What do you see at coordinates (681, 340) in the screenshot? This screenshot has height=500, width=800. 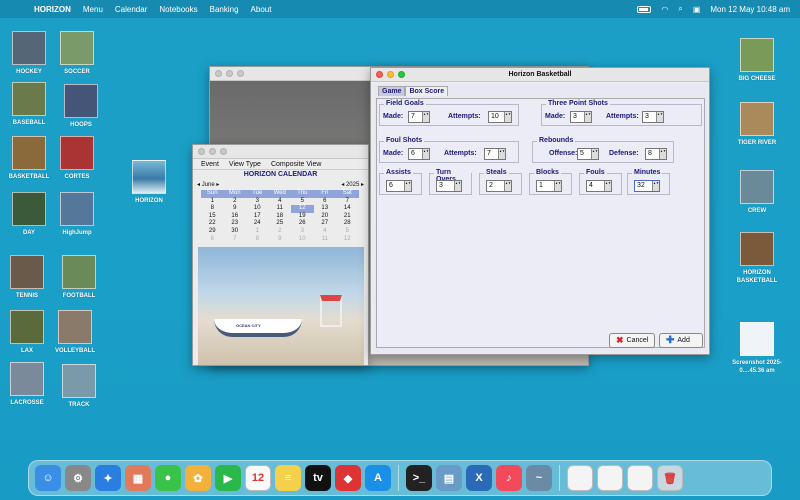 I see `add-button: ✚ Add` at bounding box center [681, 340].